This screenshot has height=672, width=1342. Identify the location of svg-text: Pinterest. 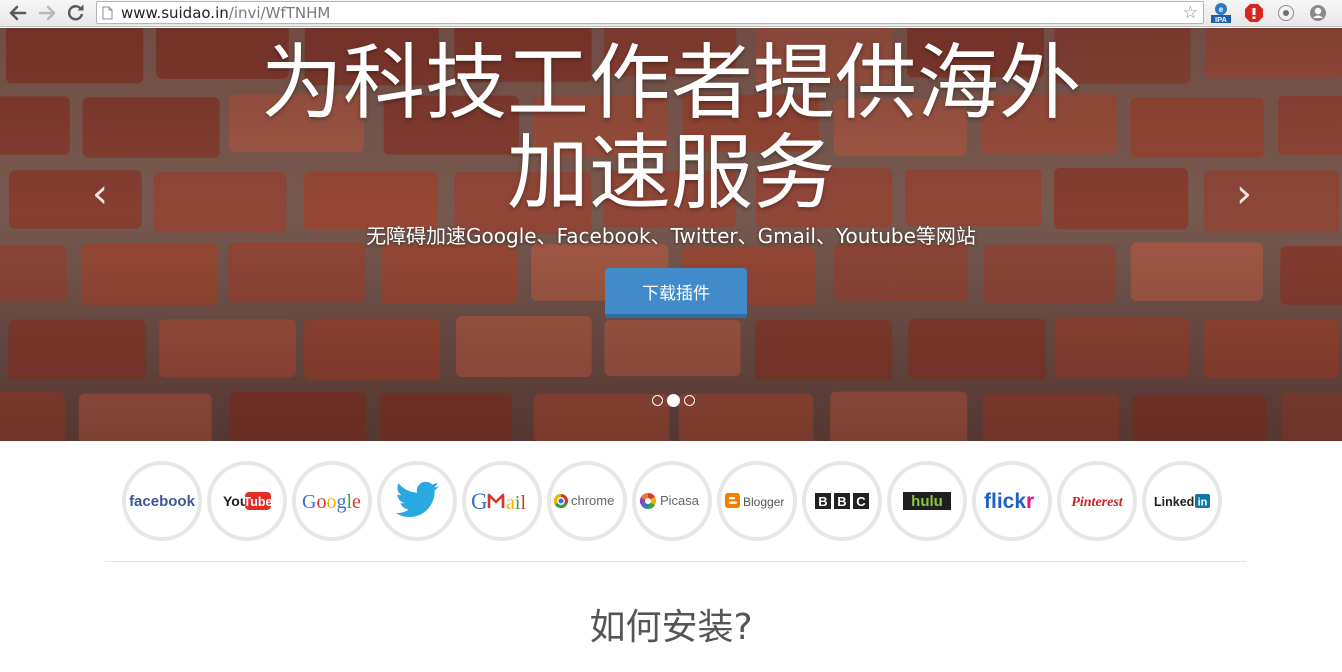
(1097, 502).